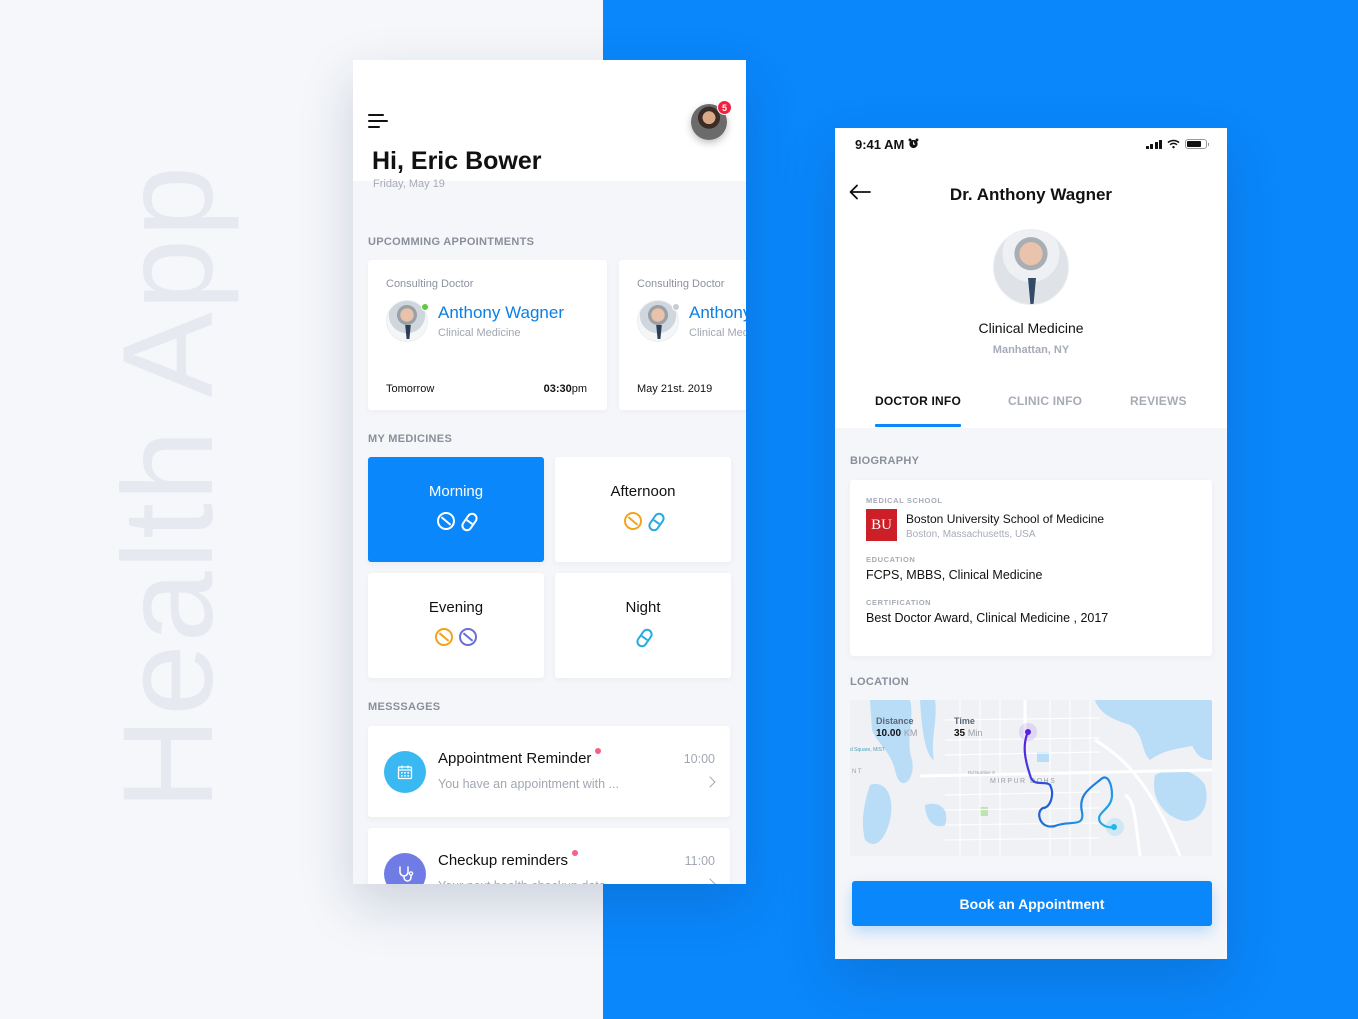 This screenshot has width=1358, height=1019. I want to click on time-stat: Time 35 Min, so click(968, 727).